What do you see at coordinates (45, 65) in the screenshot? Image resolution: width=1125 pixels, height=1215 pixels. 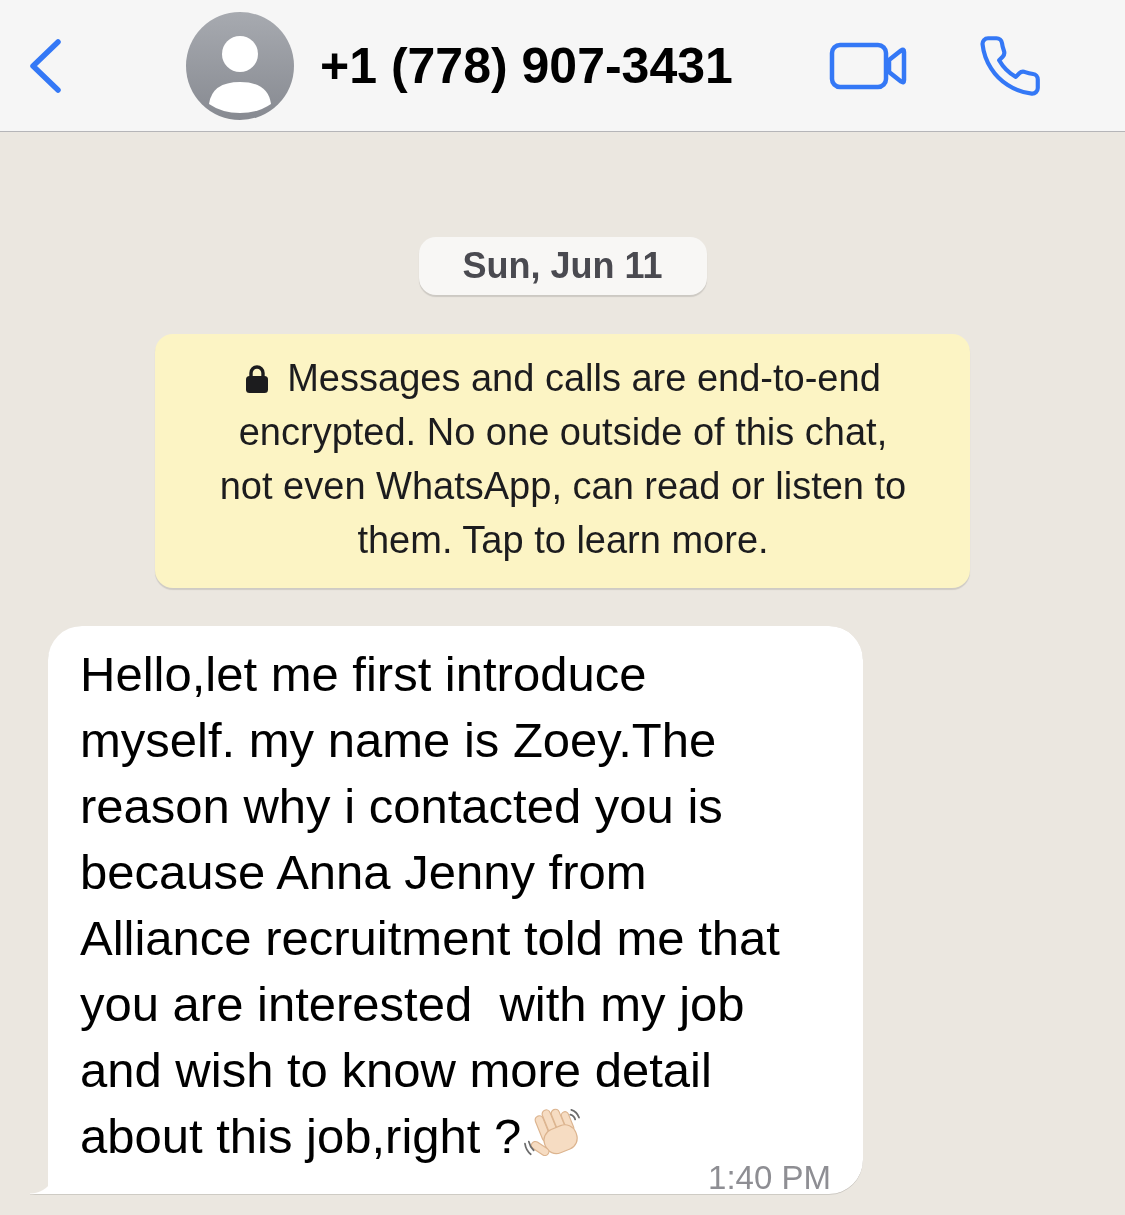 I see `back-icon` at bounding box center [45, 65].